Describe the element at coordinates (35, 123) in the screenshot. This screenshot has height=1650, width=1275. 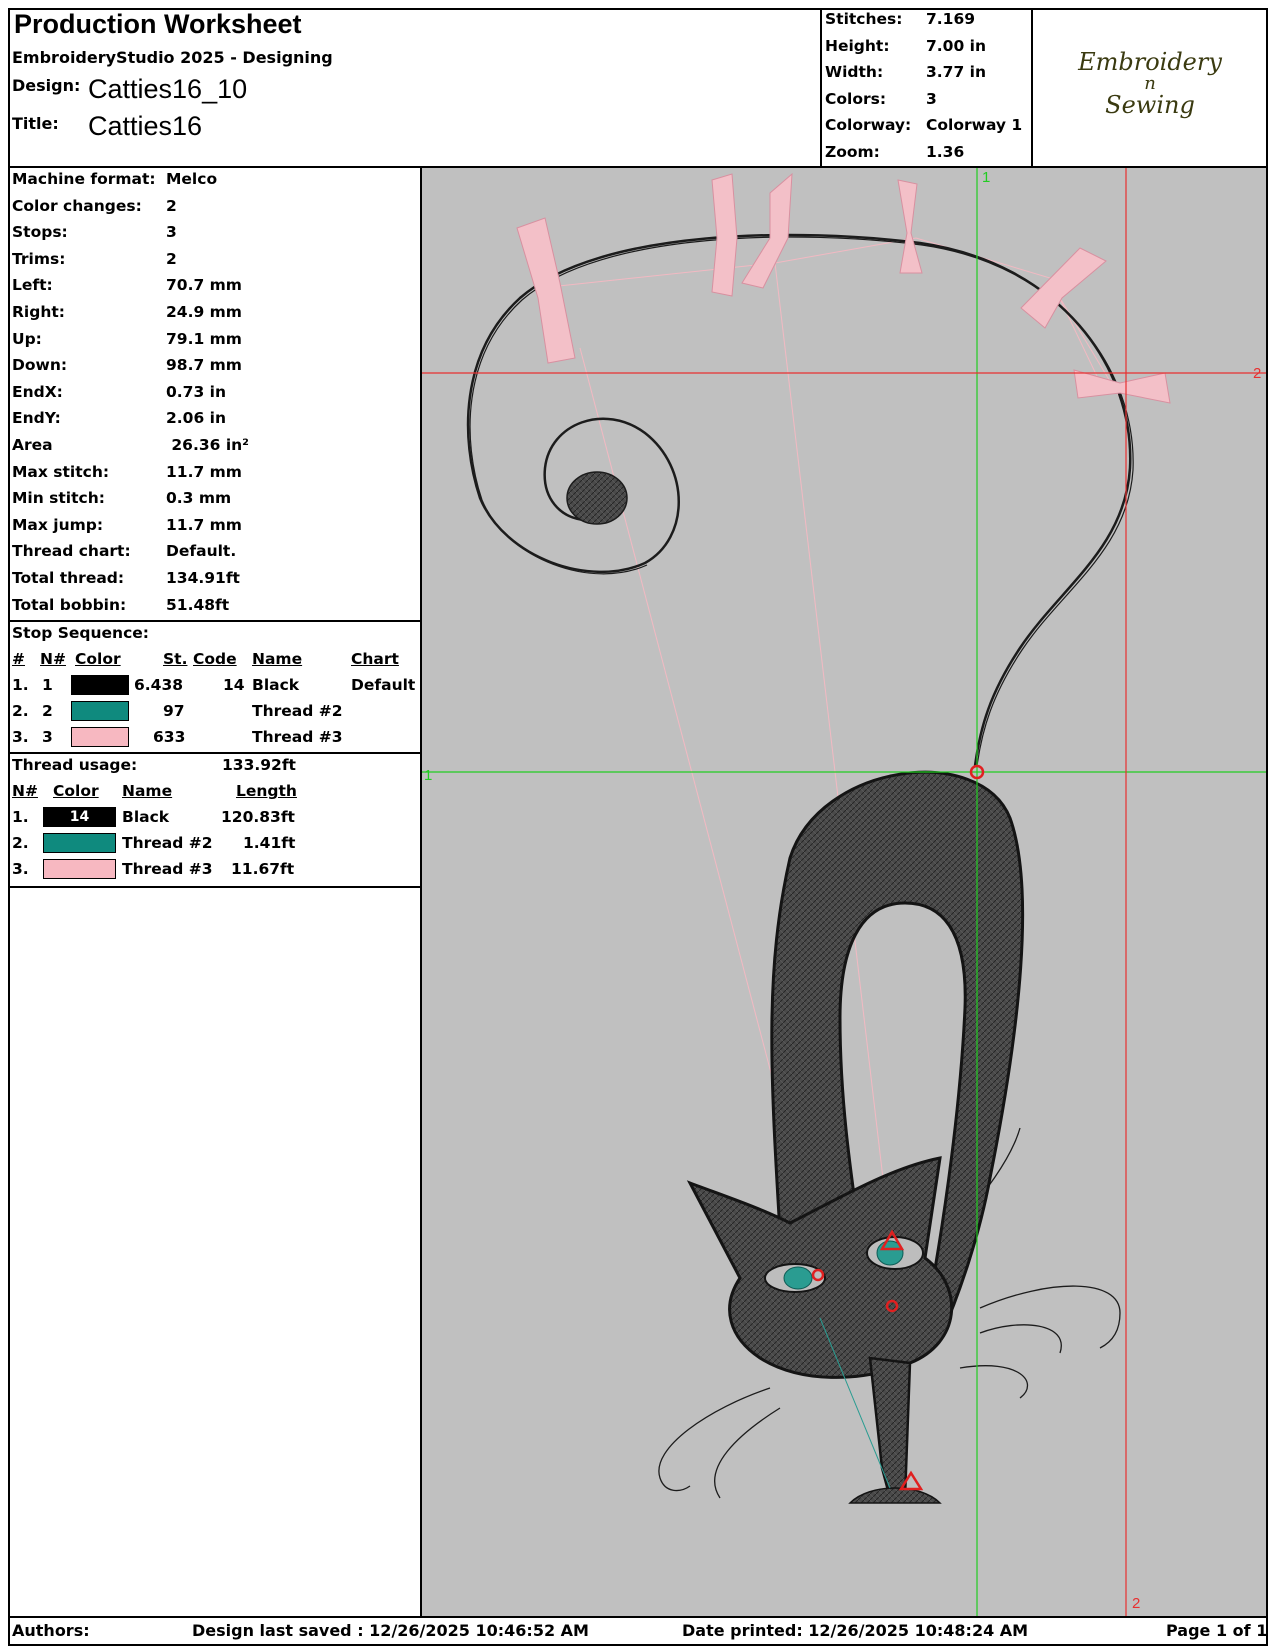
I see `title-label: Title:` at that location.